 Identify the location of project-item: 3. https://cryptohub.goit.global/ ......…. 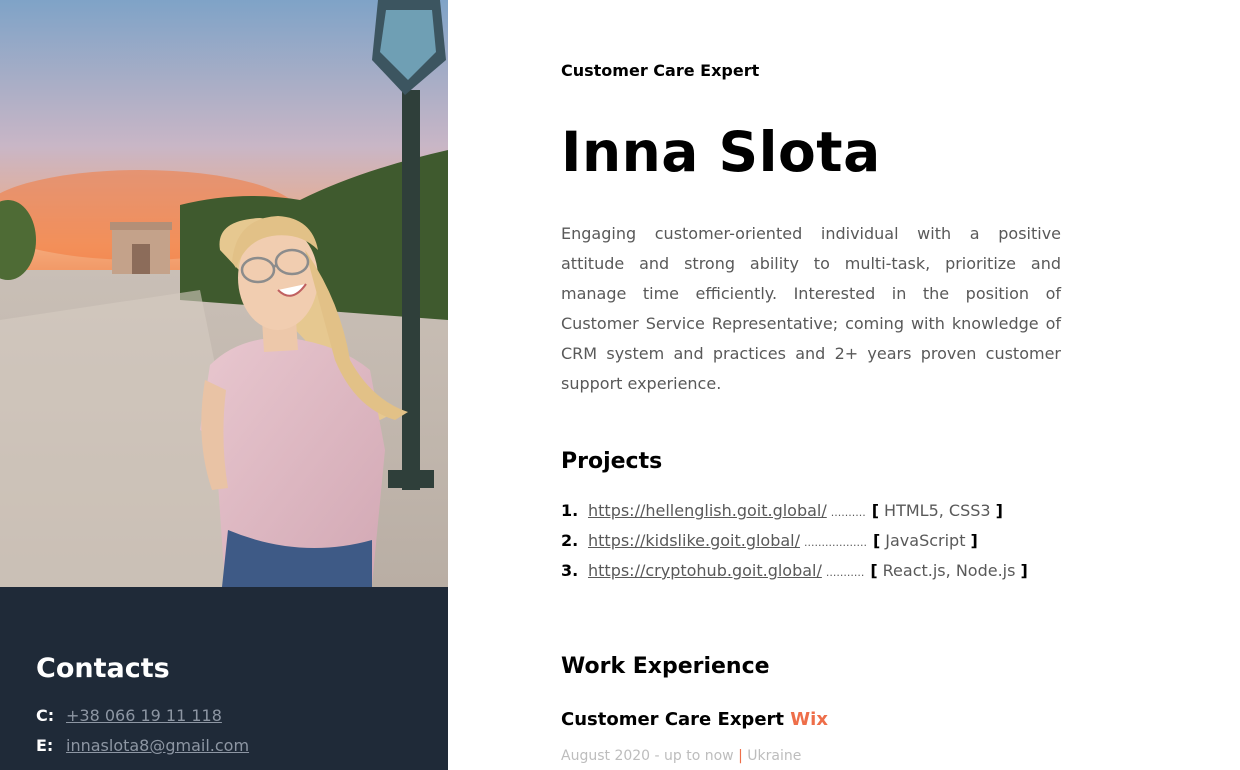
(811, 576).